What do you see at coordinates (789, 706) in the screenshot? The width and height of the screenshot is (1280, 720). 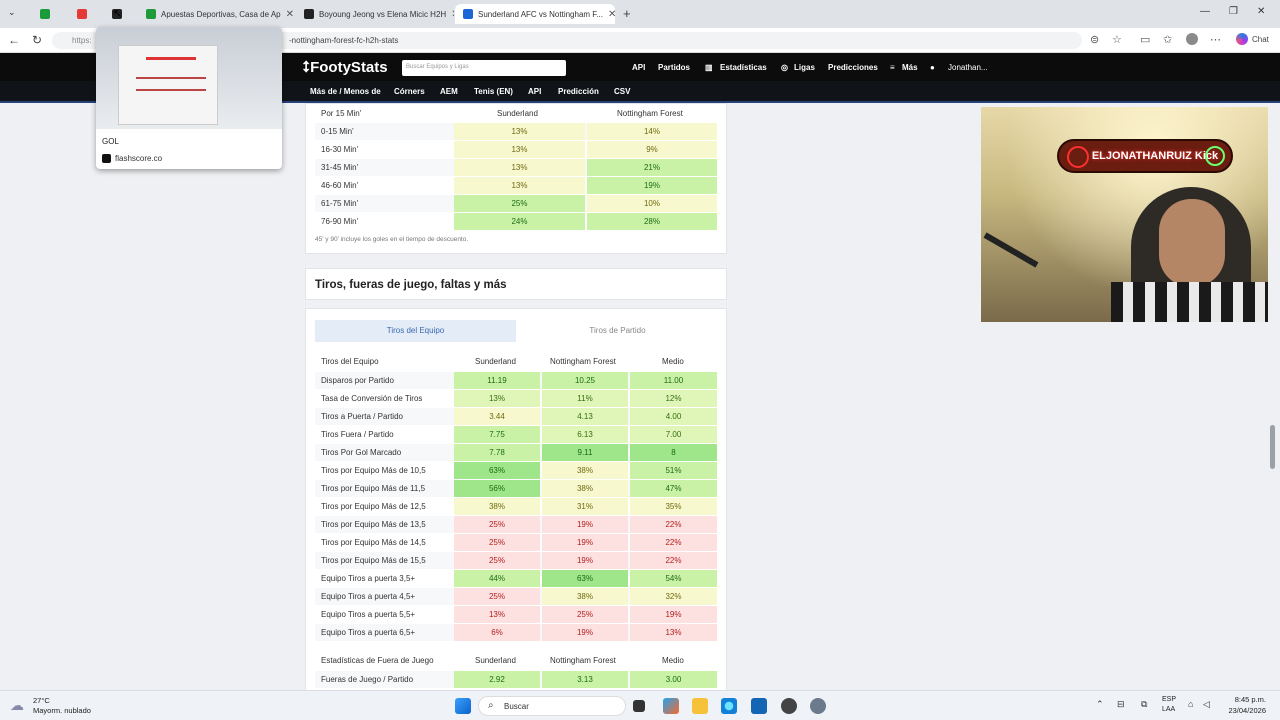 I see `obs-icon` at bounding box center [789, 706].